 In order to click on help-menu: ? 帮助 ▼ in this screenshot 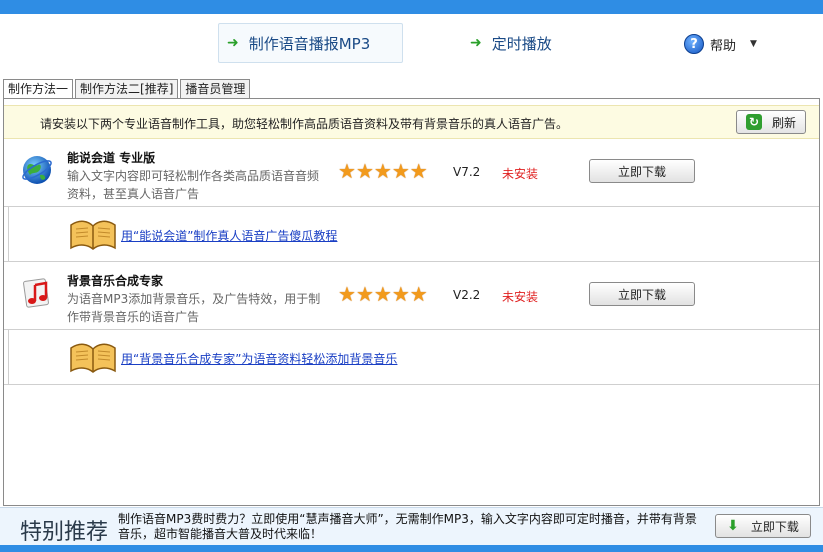, I will do `click(720, 44)`.